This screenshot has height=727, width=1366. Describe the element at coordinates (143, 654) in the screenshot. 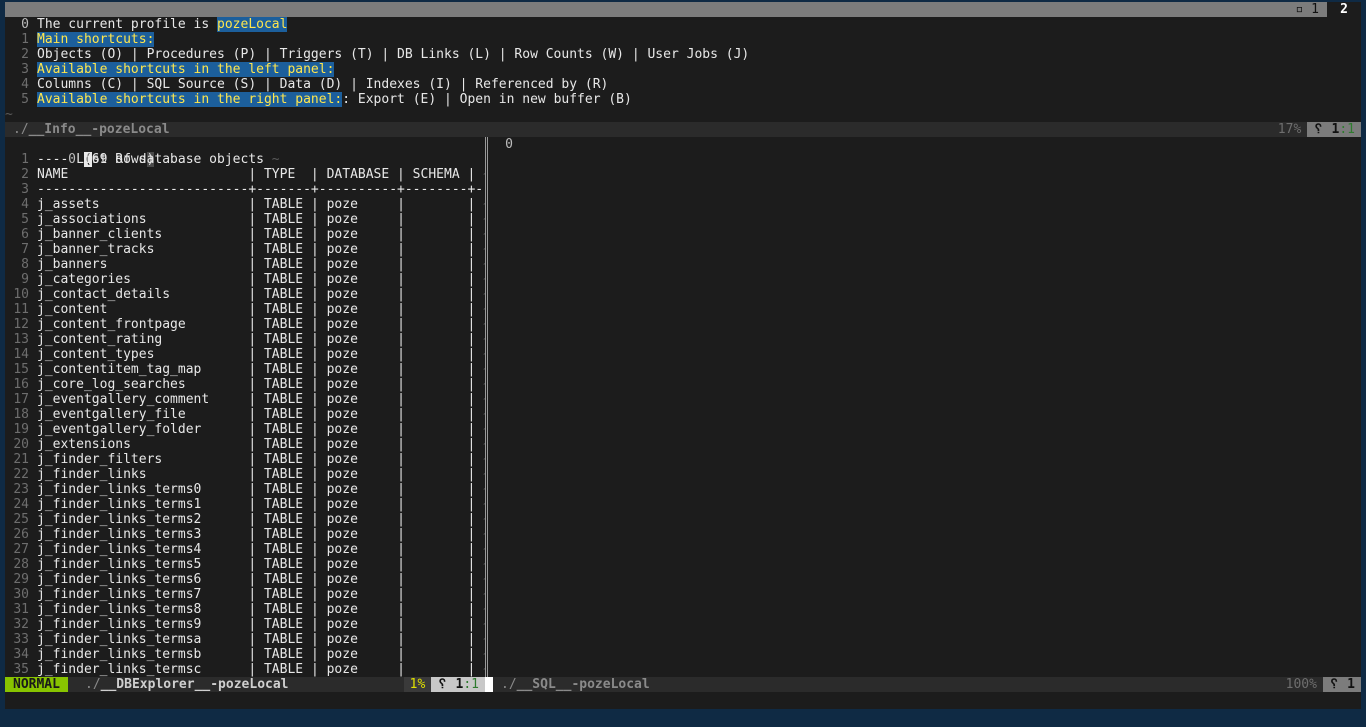

I see `object-name: j_finder_links_termsb` at that location.